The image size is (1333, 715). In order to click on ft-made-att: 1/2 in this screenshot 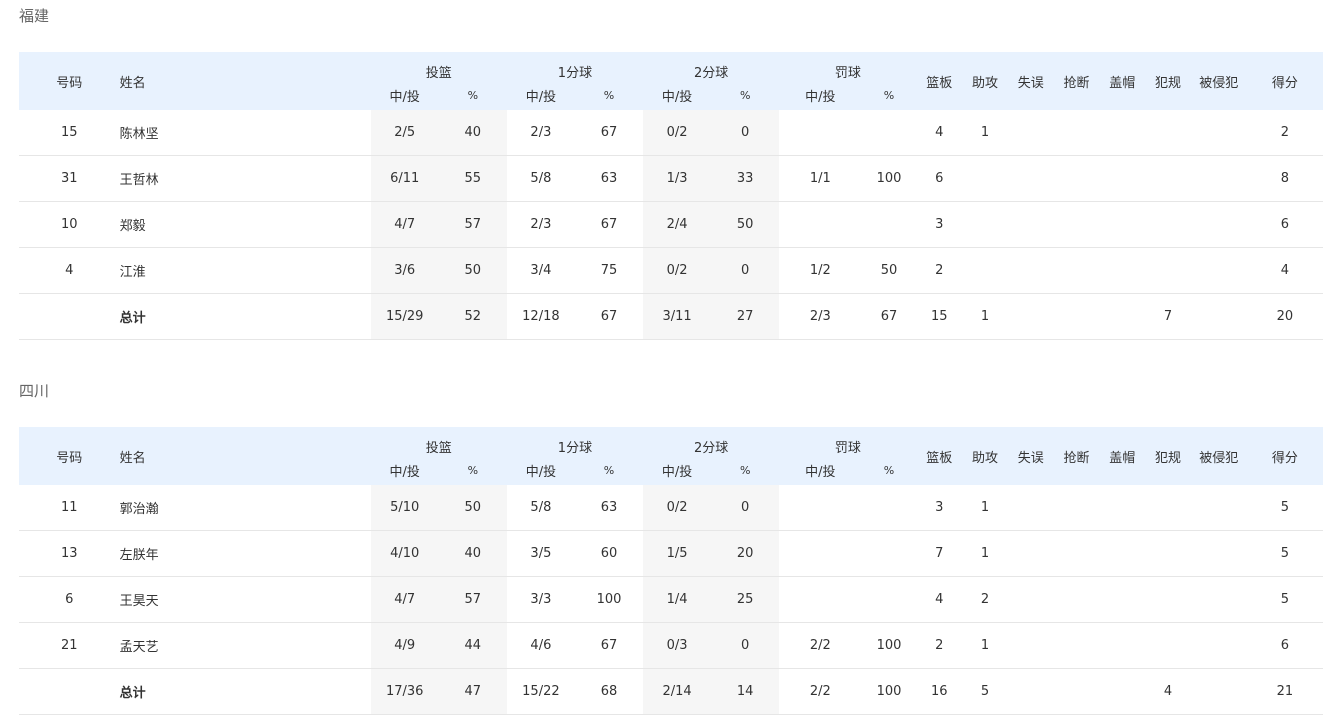, I will do `click(820, 270)`.